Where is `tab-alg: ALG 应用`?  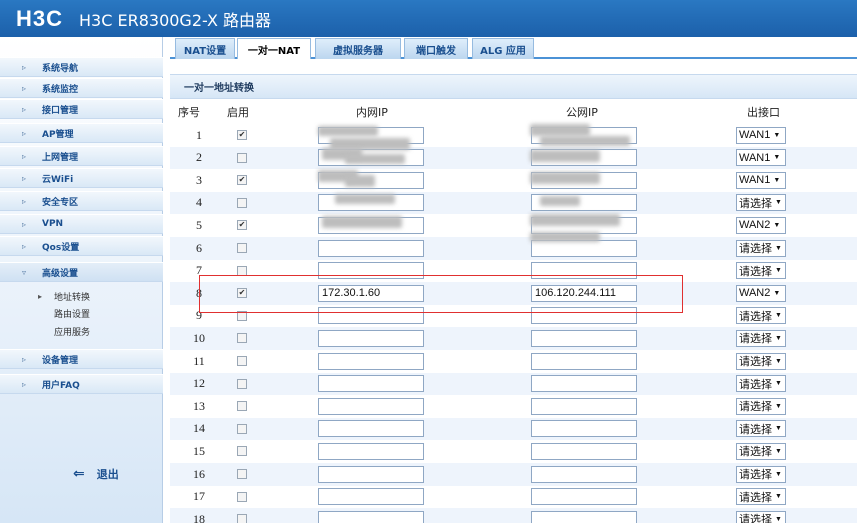
tab-alg: ALG 应用 is located at coordinates (503, 48).